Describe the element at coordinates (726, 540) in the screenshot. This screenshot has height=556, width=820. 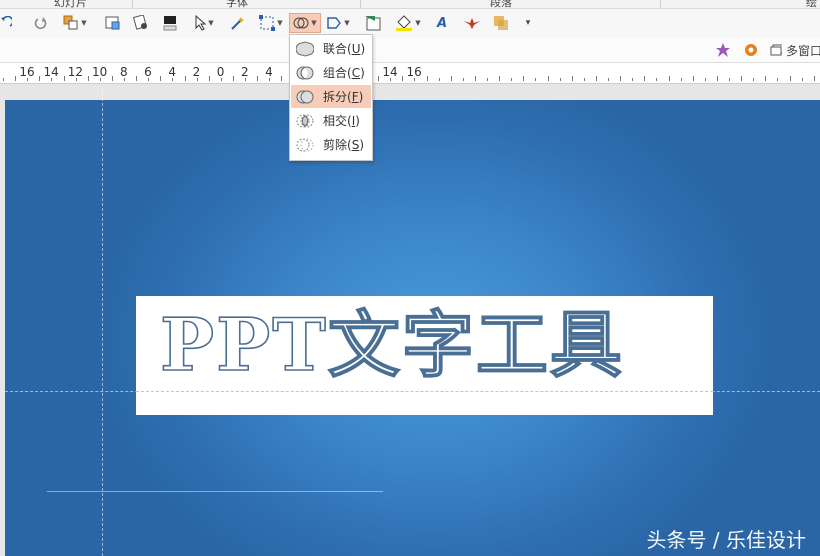
I see `watermark-text: 头条号 / 乐佳设计` at that location.